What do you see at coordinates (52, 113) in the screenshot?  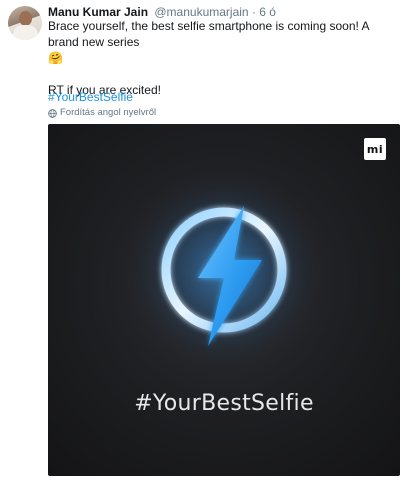 I see `globe-icon` at bounding box center [52, 113].